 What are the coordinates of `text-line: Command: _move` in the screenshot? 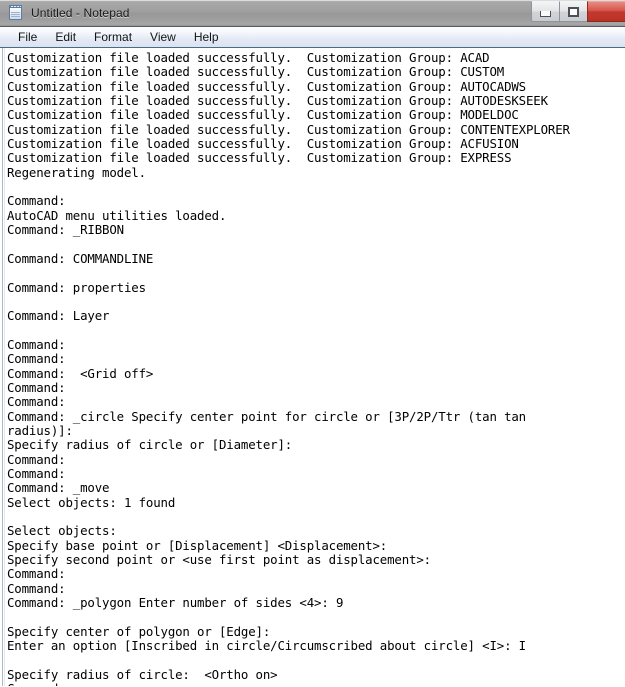 It's located at (58, 488).